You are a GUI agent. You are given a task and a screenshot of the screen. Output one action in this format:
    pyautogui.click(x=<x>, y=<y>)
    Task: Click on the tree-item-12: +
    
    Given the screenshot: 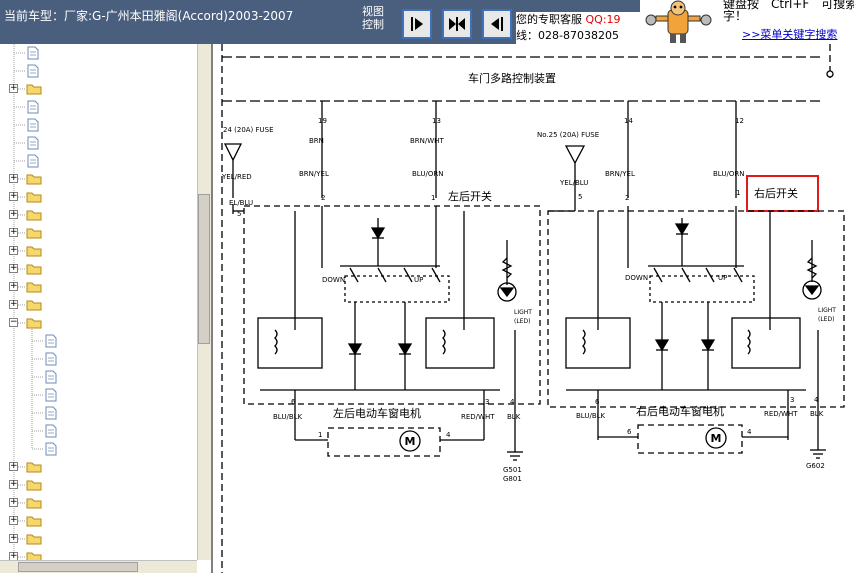 What is the action you would take?
    pyautogui.click(x=98, y=269)
    